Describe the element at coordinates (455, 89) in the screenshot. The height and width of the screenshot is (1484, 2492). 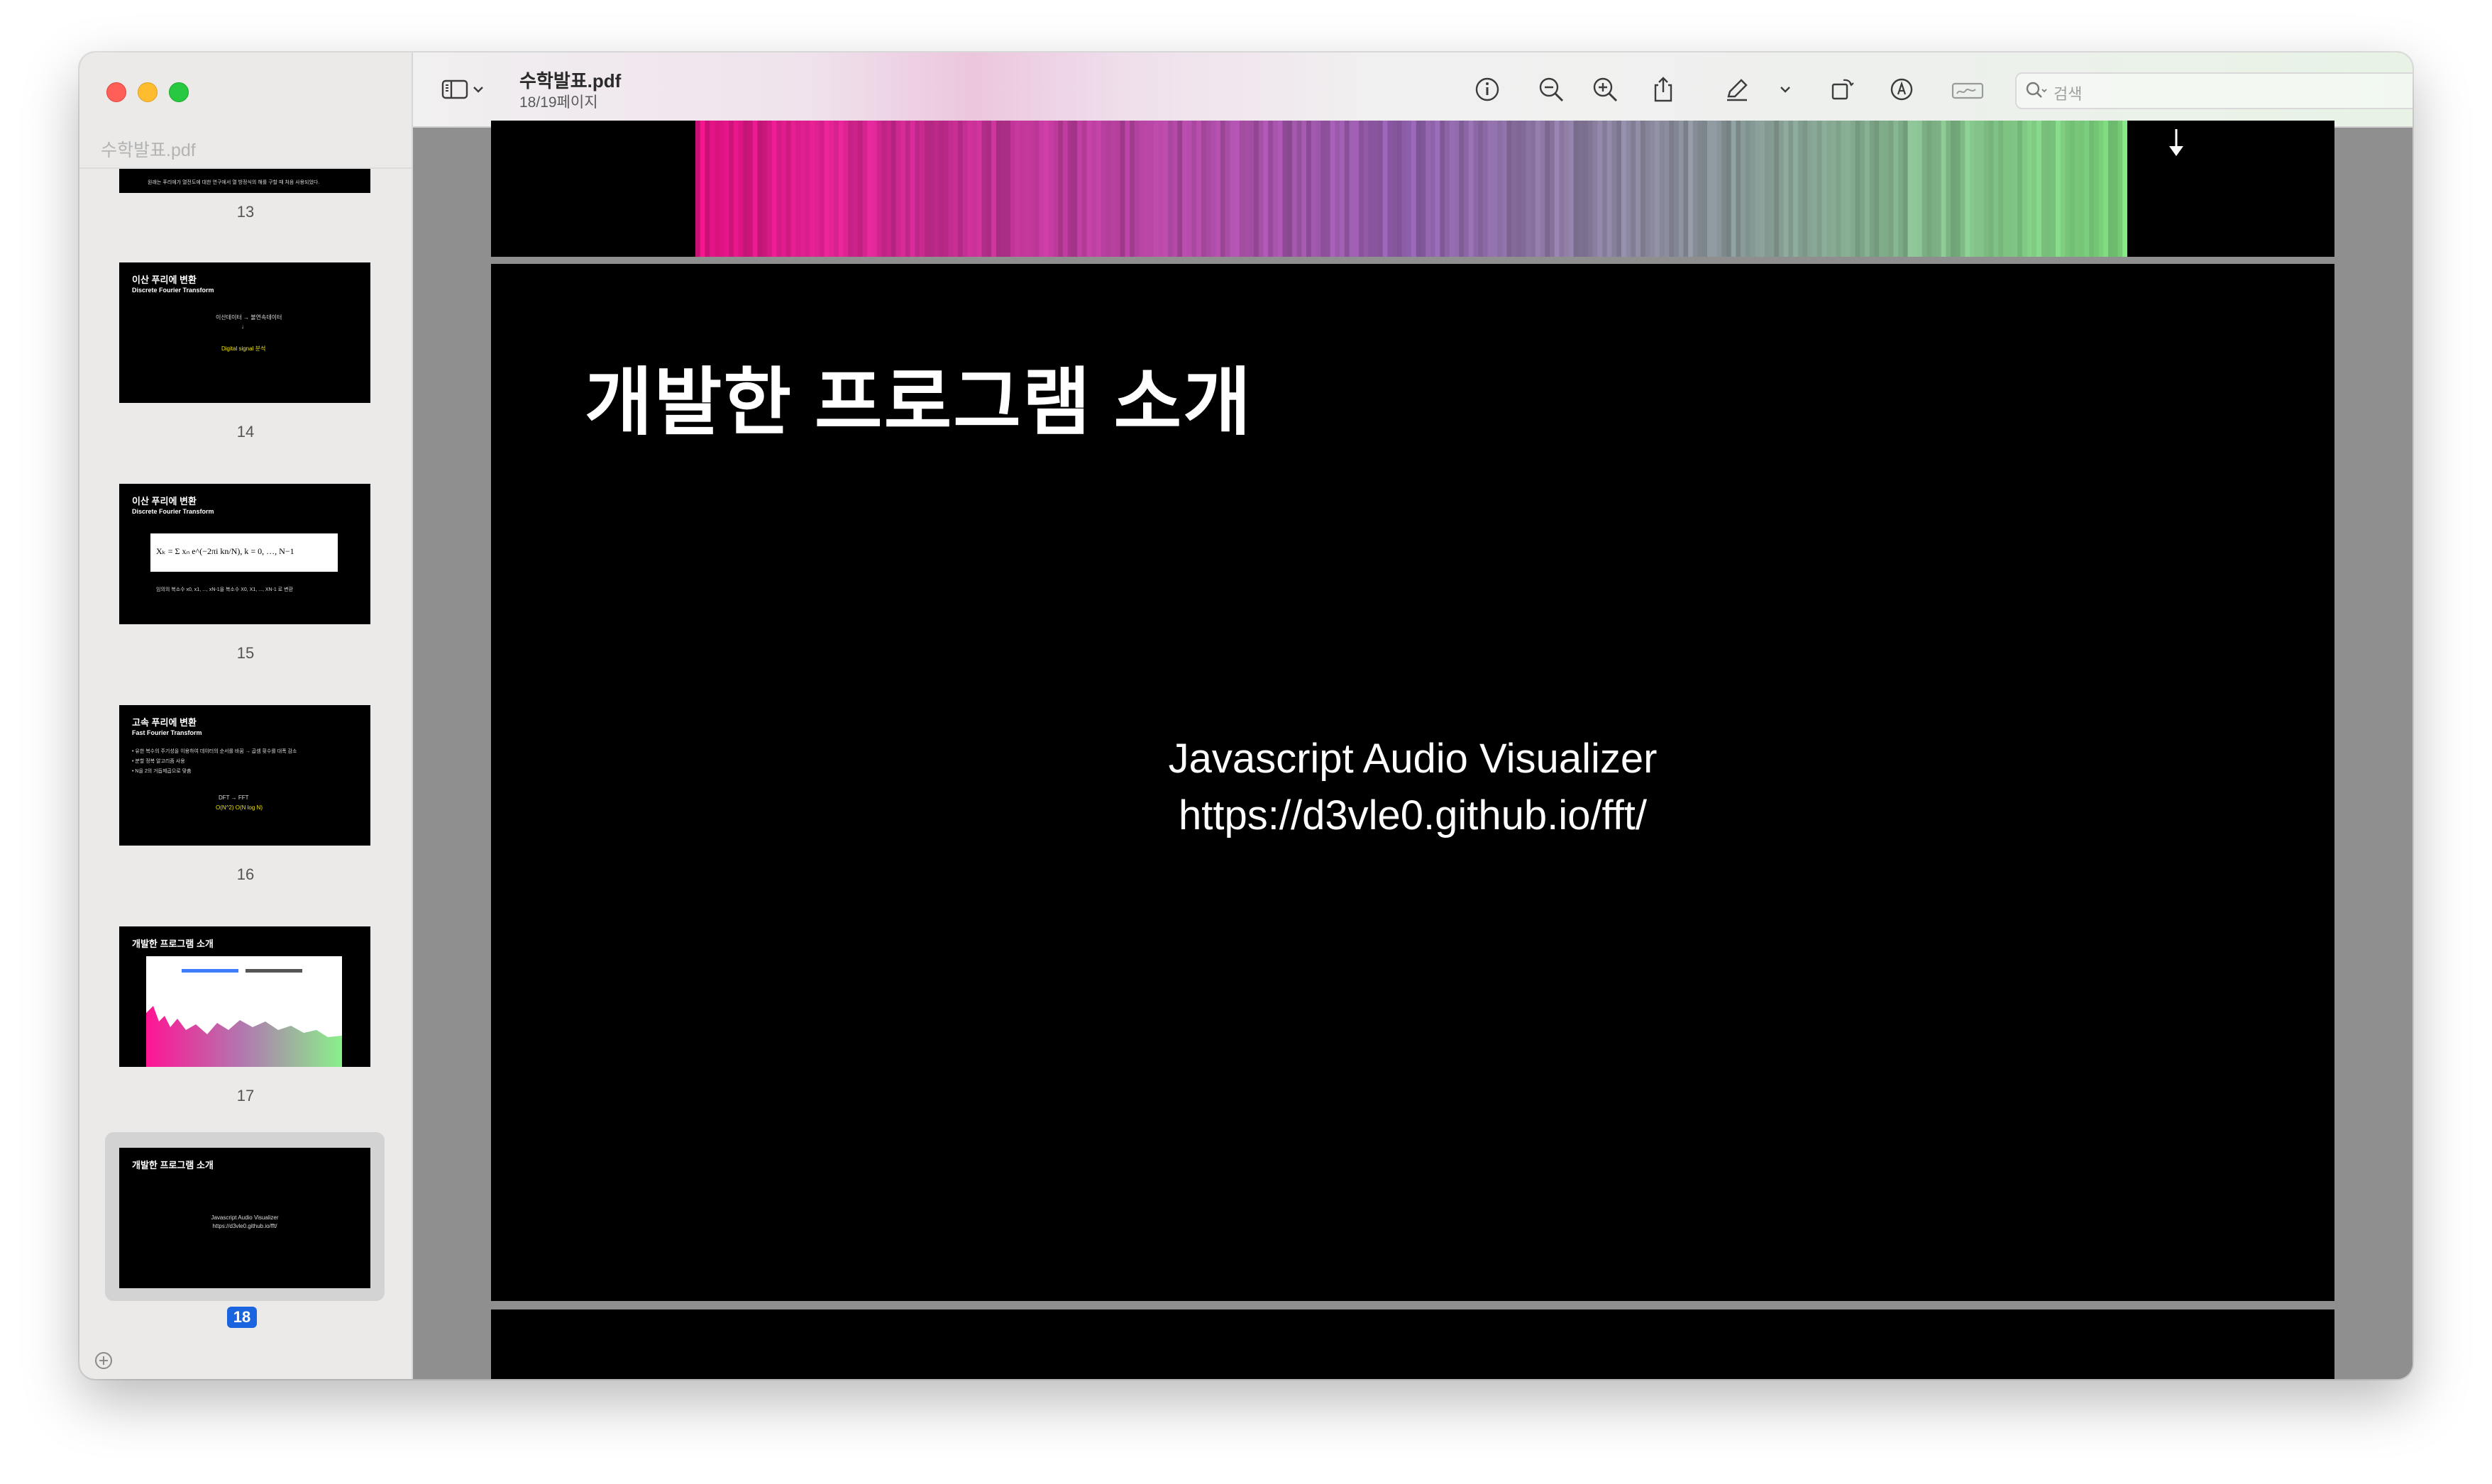
I see `sidebar-toggle-icon` at that location.